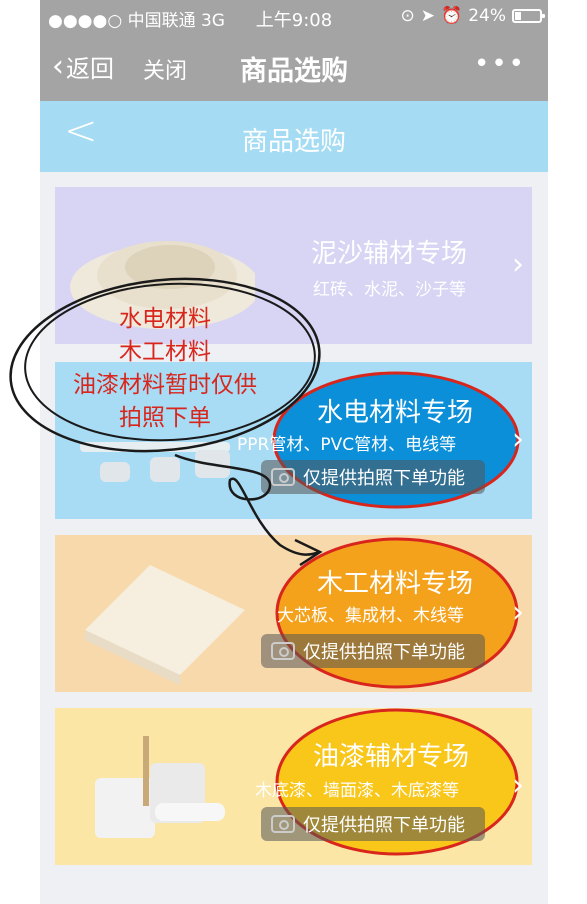 This screenshot has width=587, height=904. What do you see at coordinates (293, 142) in the screenshot?
I see `sub-header-title: 商品选购` at bounding box center [293, 142].